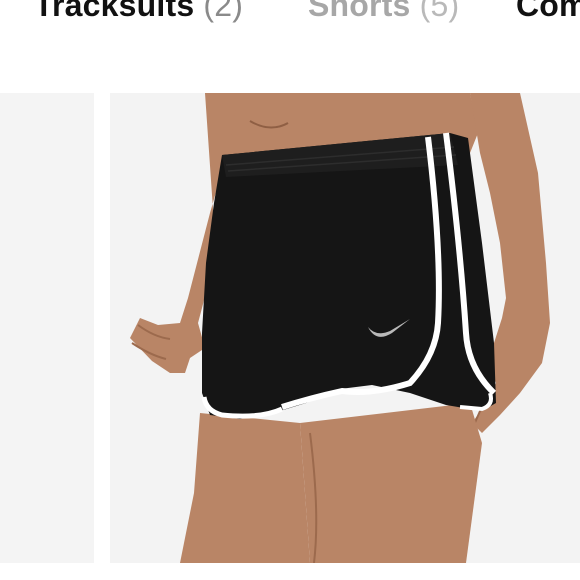 The height and width of the screenshot is (580, 580). What do you see at coordinates (114, 11) in the screenshot?
I see `tab-tracksuits-label: Tracksuits` at bounding box center [114, 11].